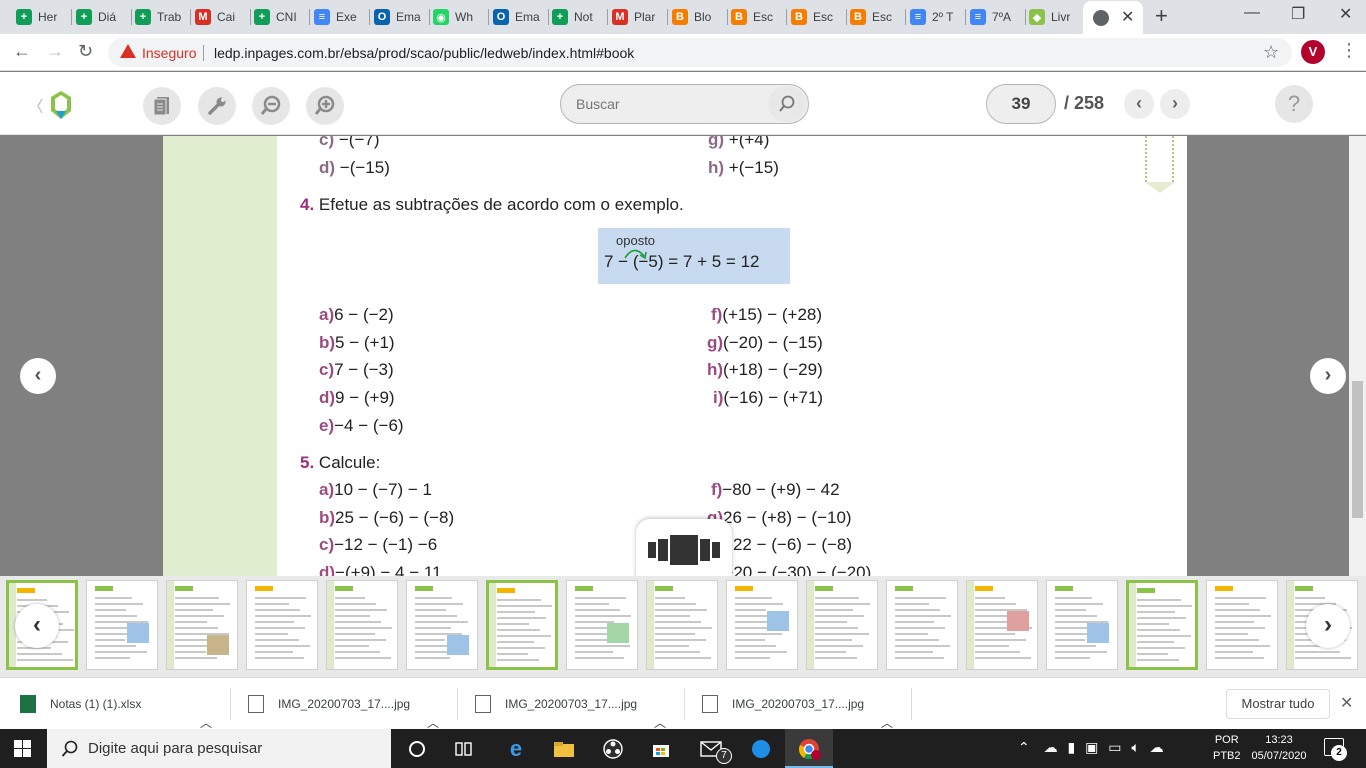  I want to click on tab-title: Her, so click(48, 17).